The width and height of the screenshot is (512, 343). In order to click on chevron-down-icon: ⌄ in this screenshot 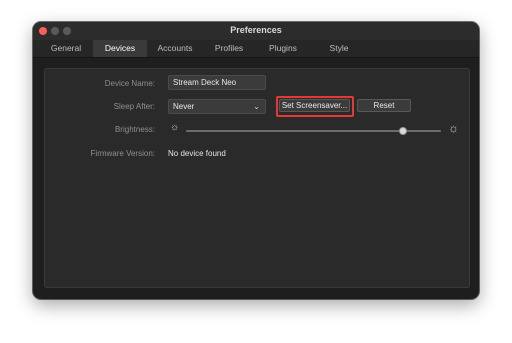, I will do `click(256, 106)`.